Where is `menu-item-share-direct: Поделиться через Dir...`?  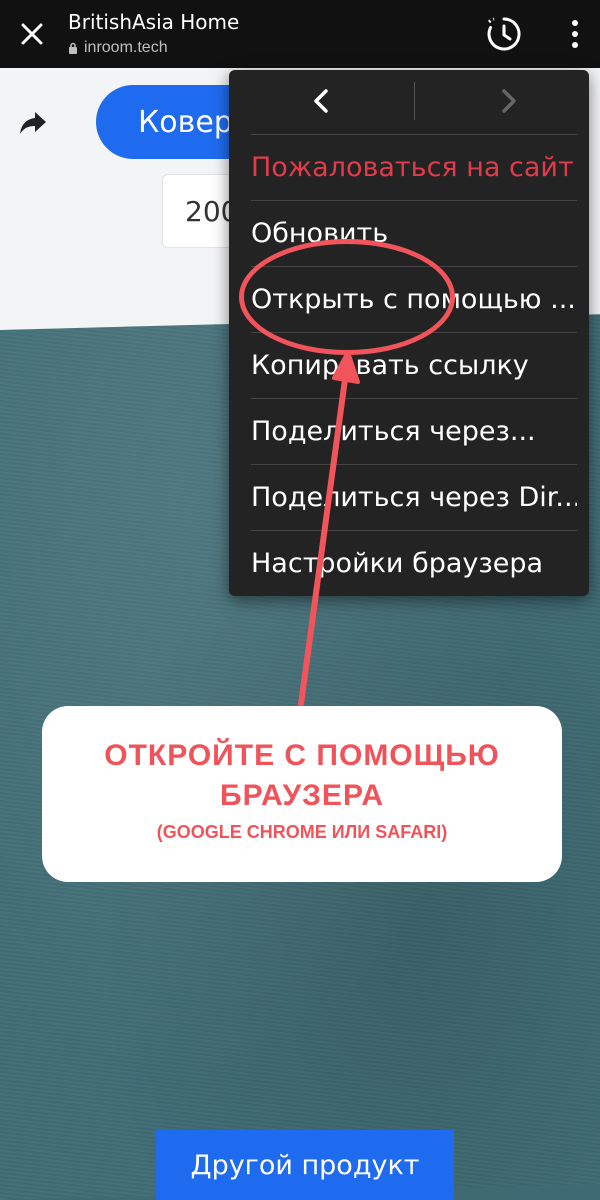
menu-item-share-direct: Поделиться через Dir... is located at coordinates (414, 496).